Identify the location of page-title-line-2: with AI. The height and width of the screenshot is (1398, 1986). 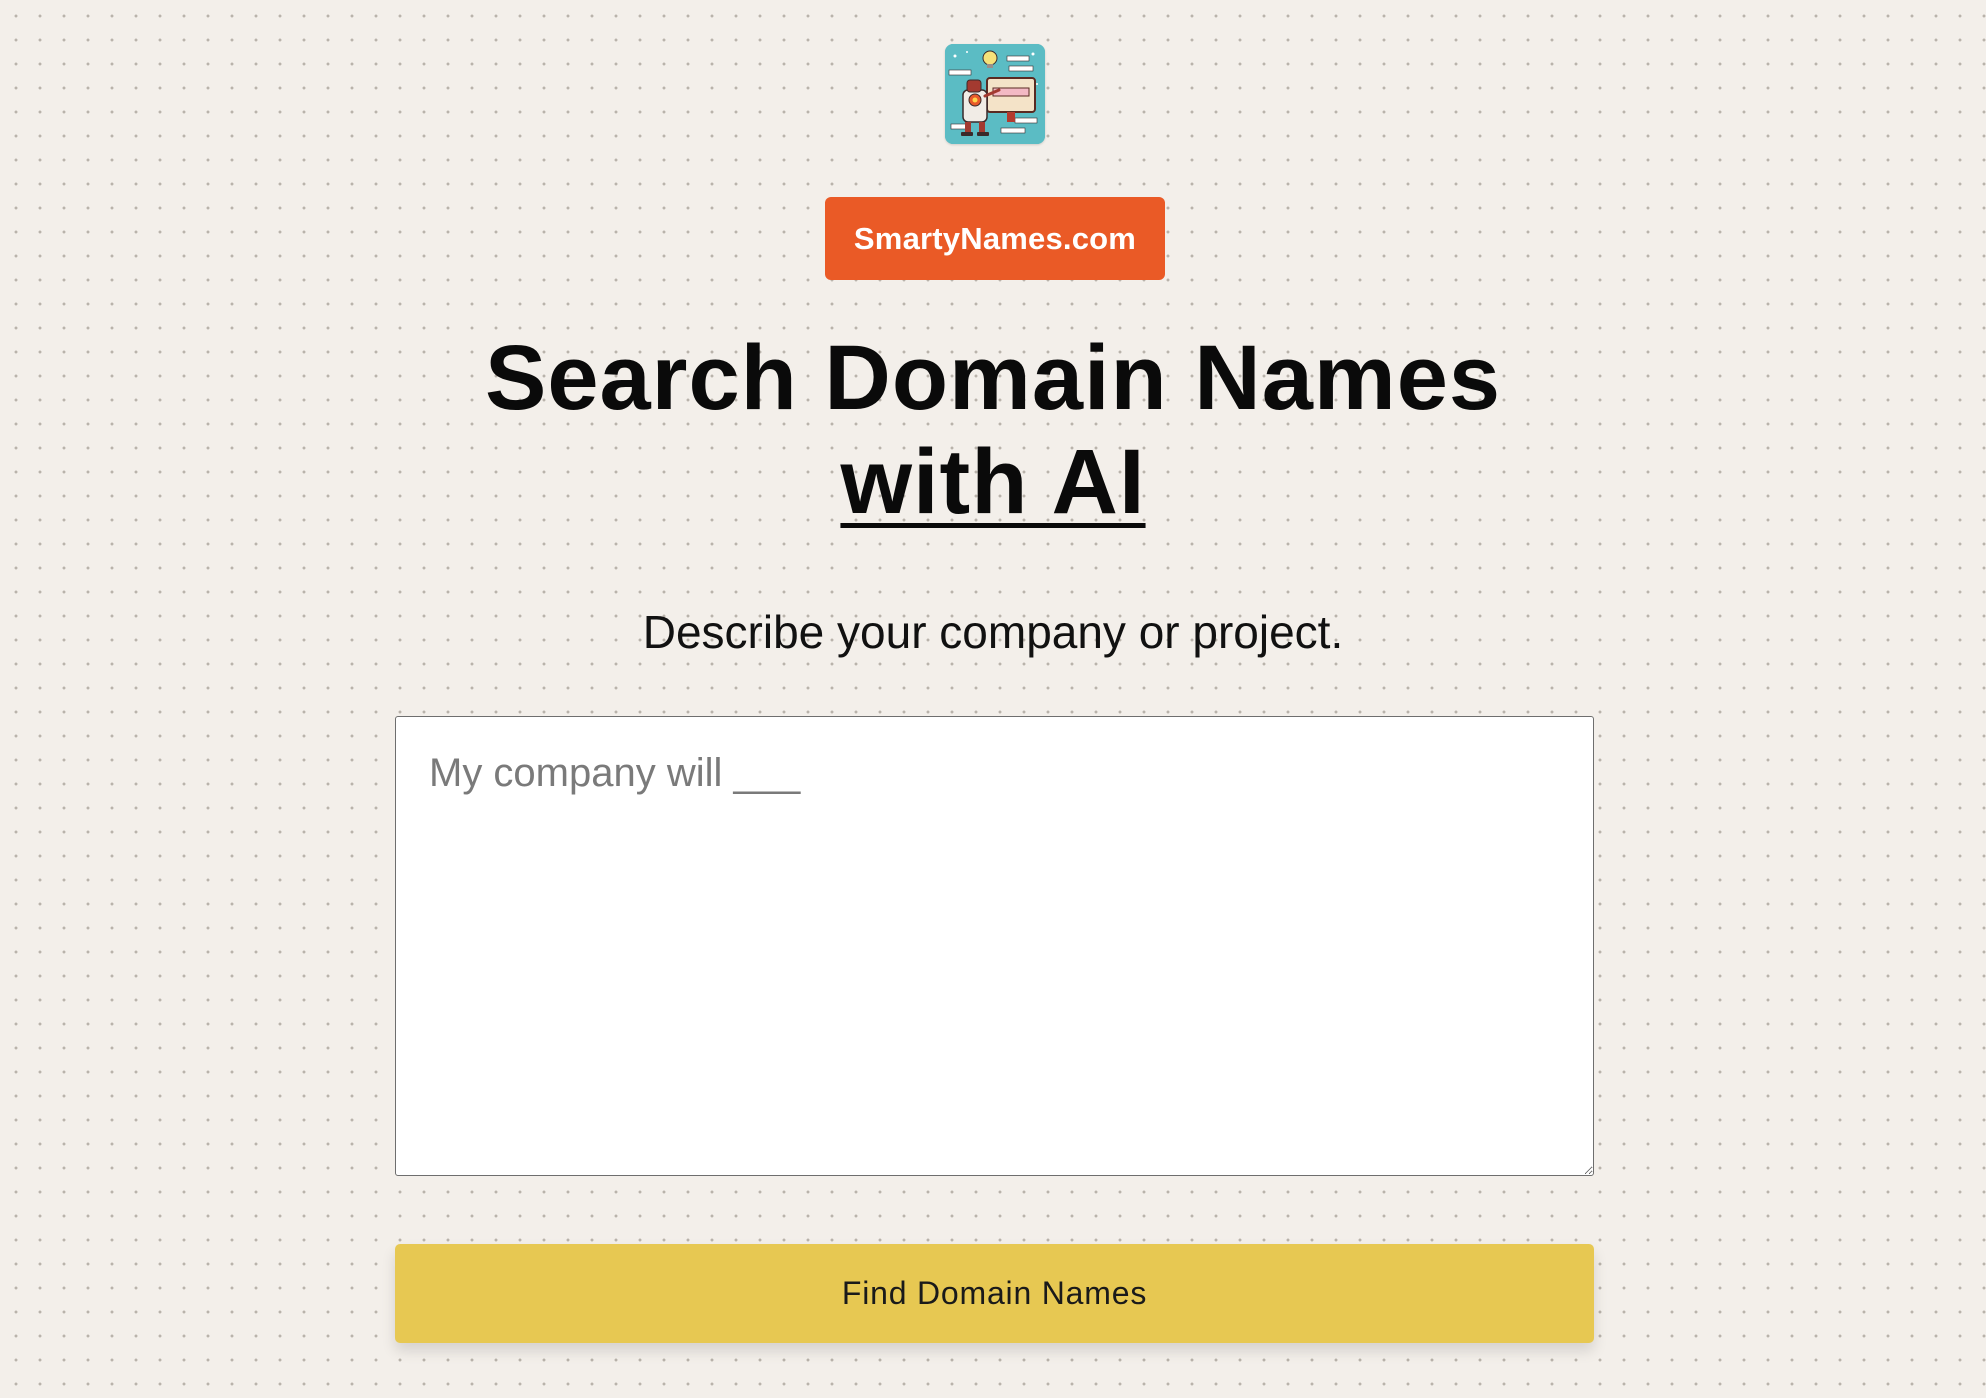
(993, 482).